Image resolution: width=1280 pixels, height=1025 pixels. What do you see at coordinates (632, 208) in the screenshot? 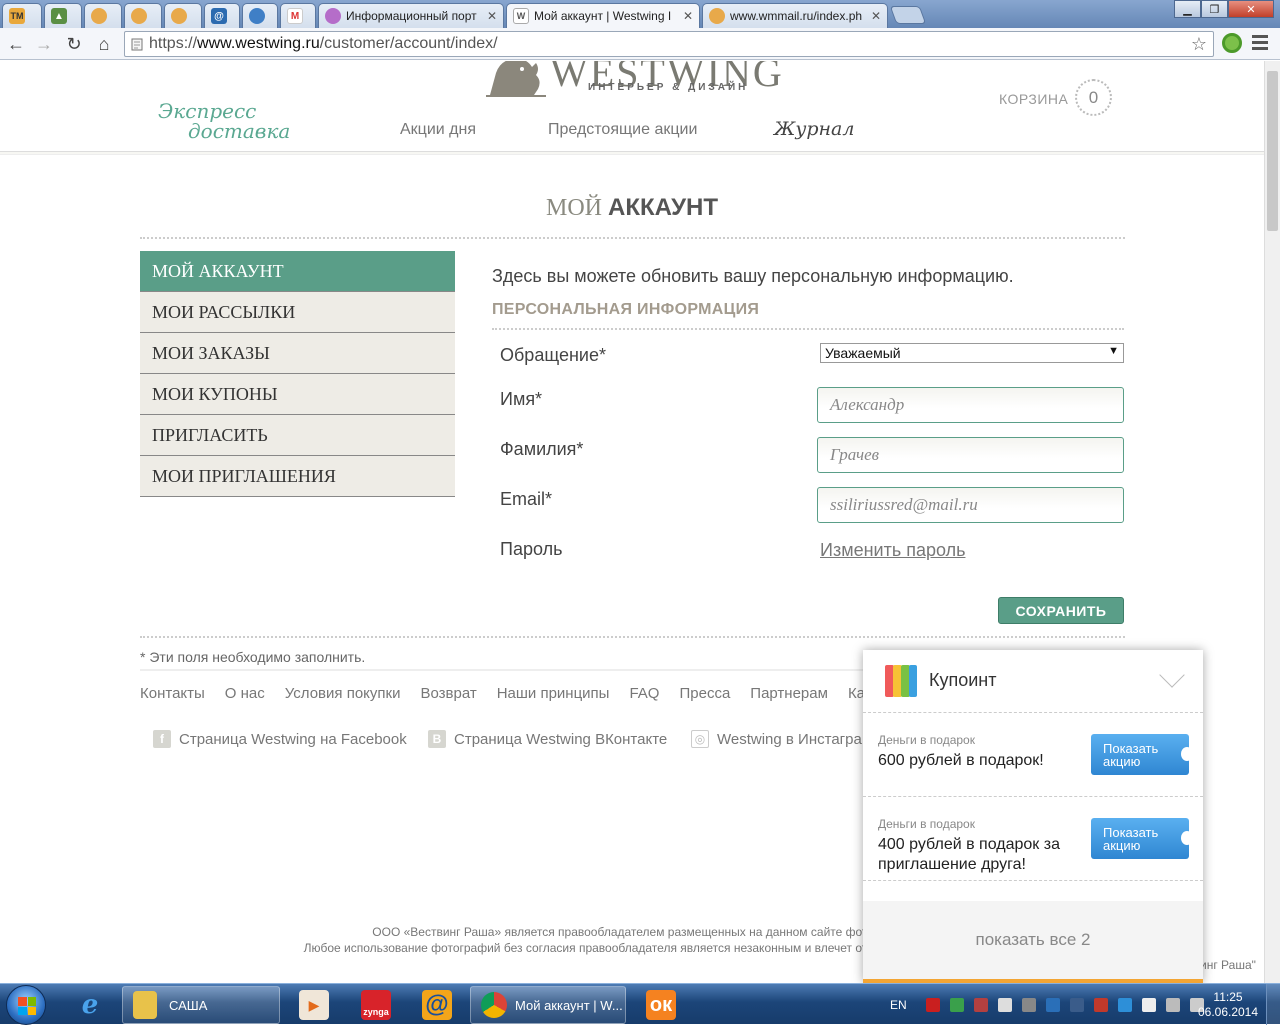
I see `page-title: МОЙ АККАУНТ` at bounding box center [632, 208].